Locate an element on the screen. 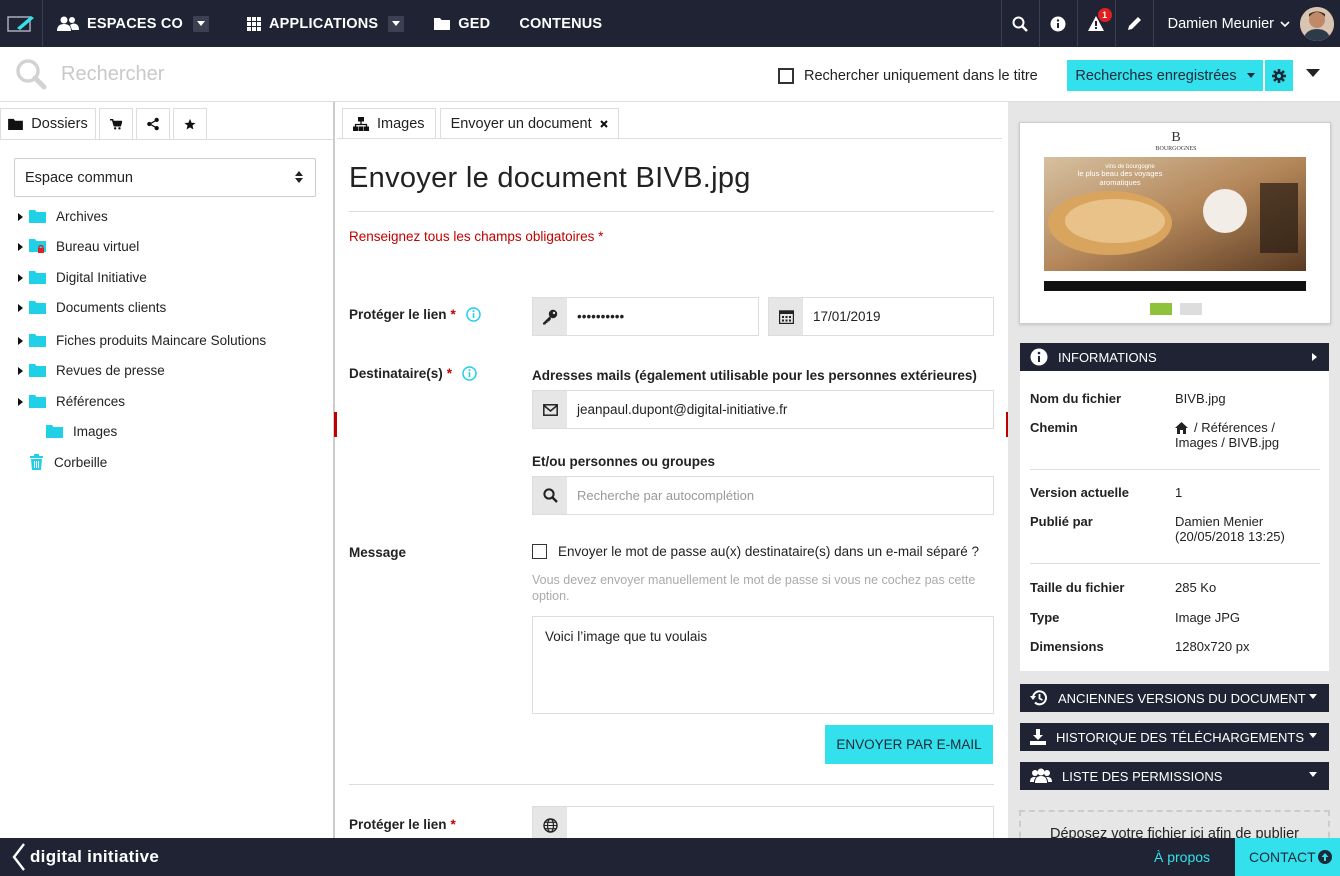  path-part-1: / Références / is located at coordinates (1234, 427).